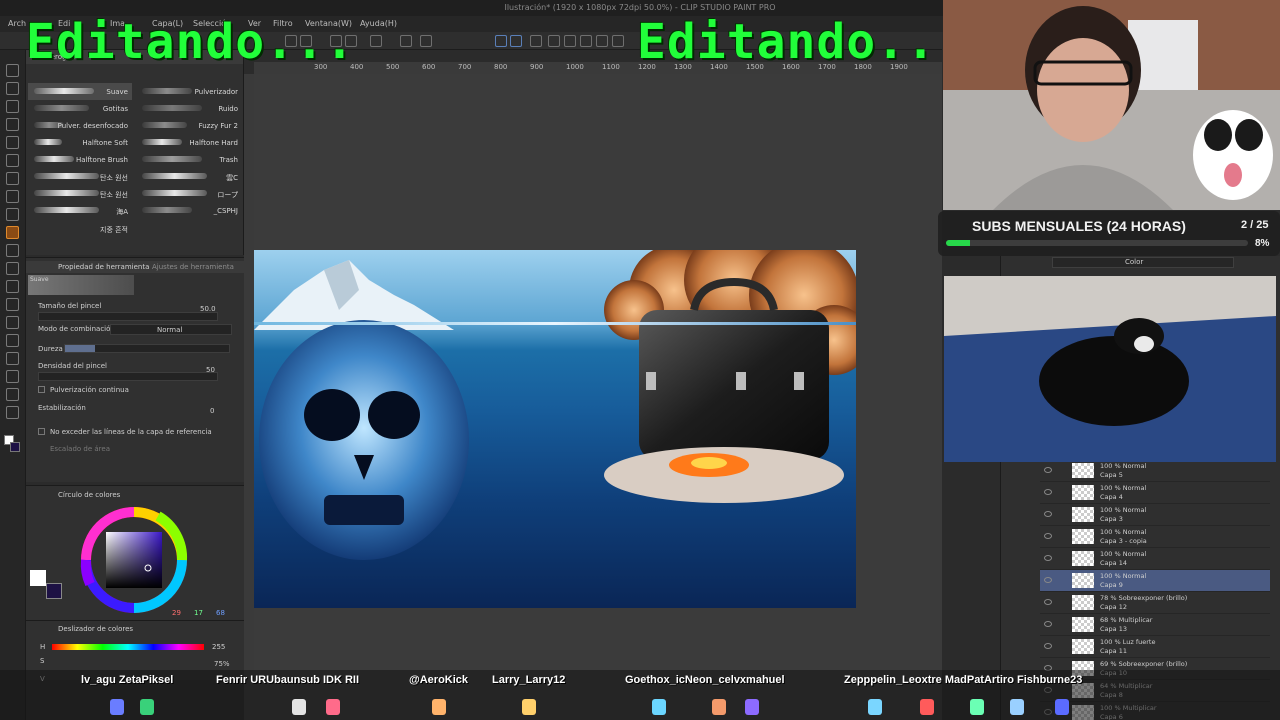 This screenshot has width=1280, height=720. I want to click on brush-item: 海A, so click(80, 210).